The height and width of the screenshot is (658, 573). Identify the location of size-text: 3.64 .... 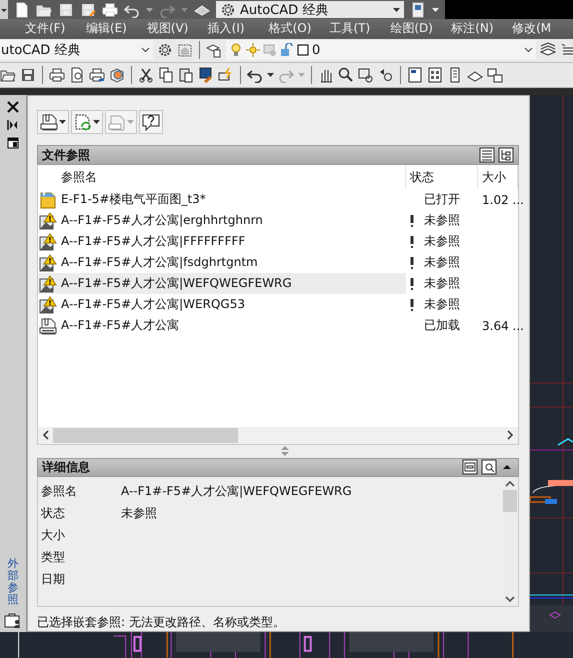
(502, 325).